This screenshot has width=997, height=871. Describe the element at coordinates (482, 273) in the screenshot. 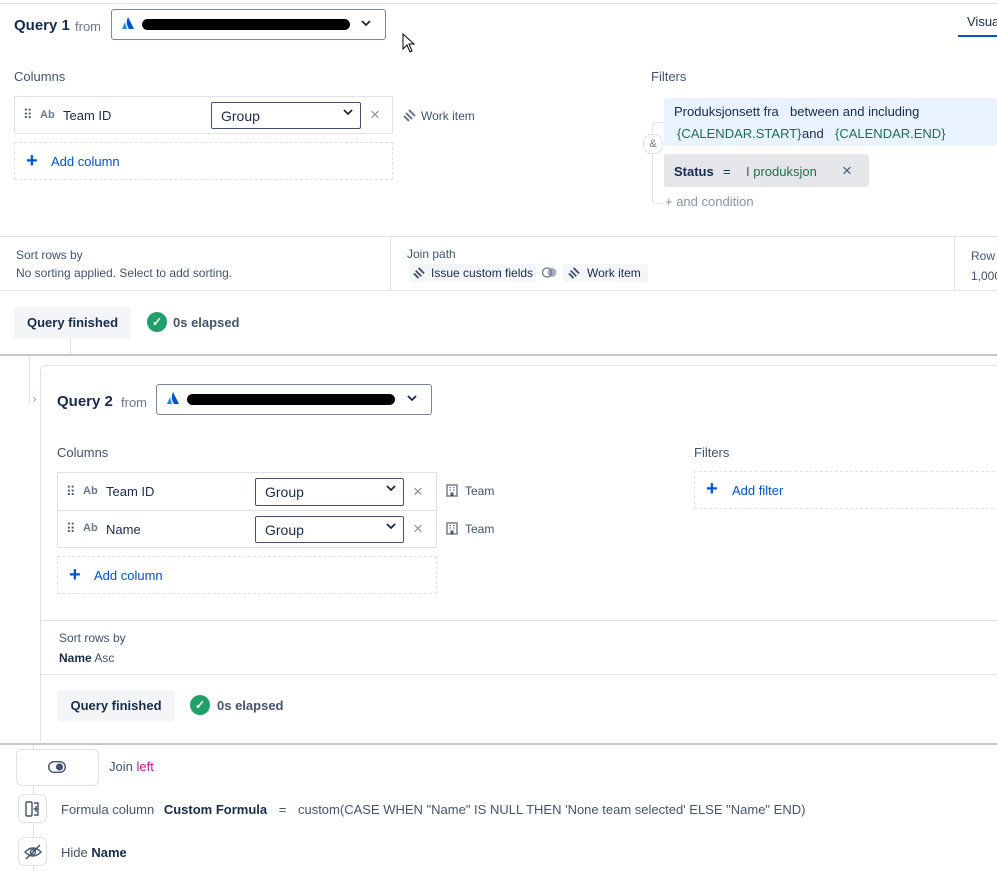

I see `join-path-item: Issue custom fields` at that location.